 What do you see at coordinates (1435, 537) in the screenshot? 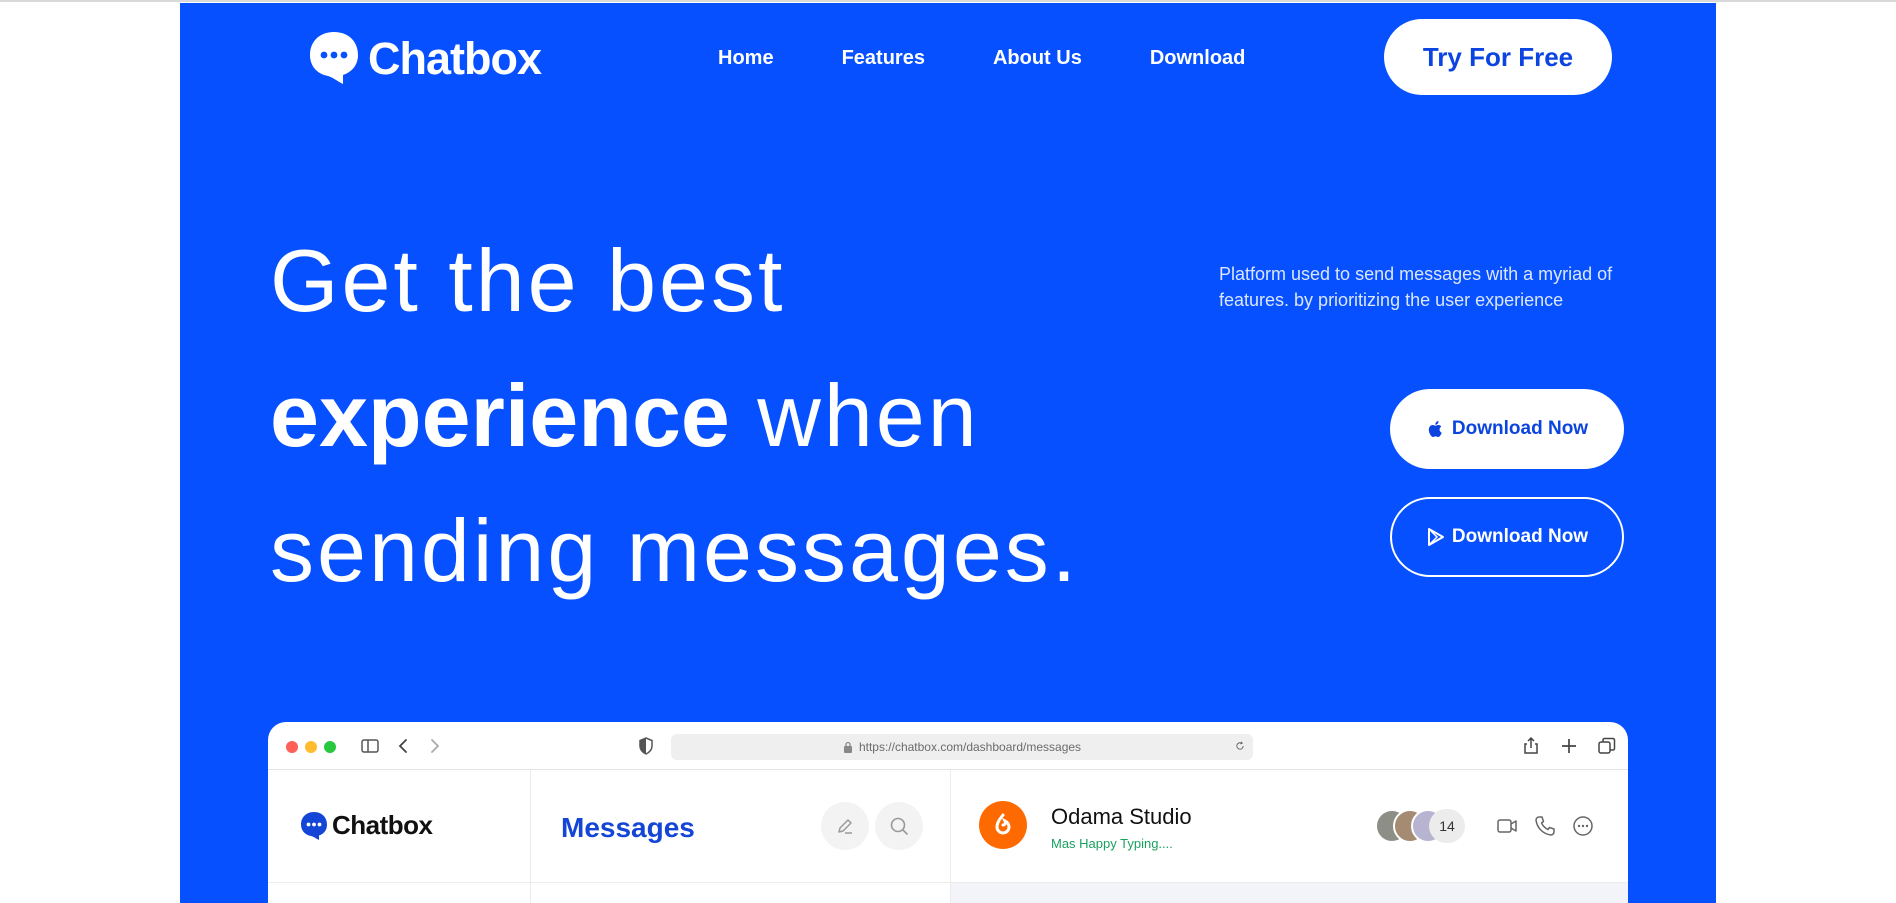
I see `play-store-icon` at bounding box center [1435, 537].